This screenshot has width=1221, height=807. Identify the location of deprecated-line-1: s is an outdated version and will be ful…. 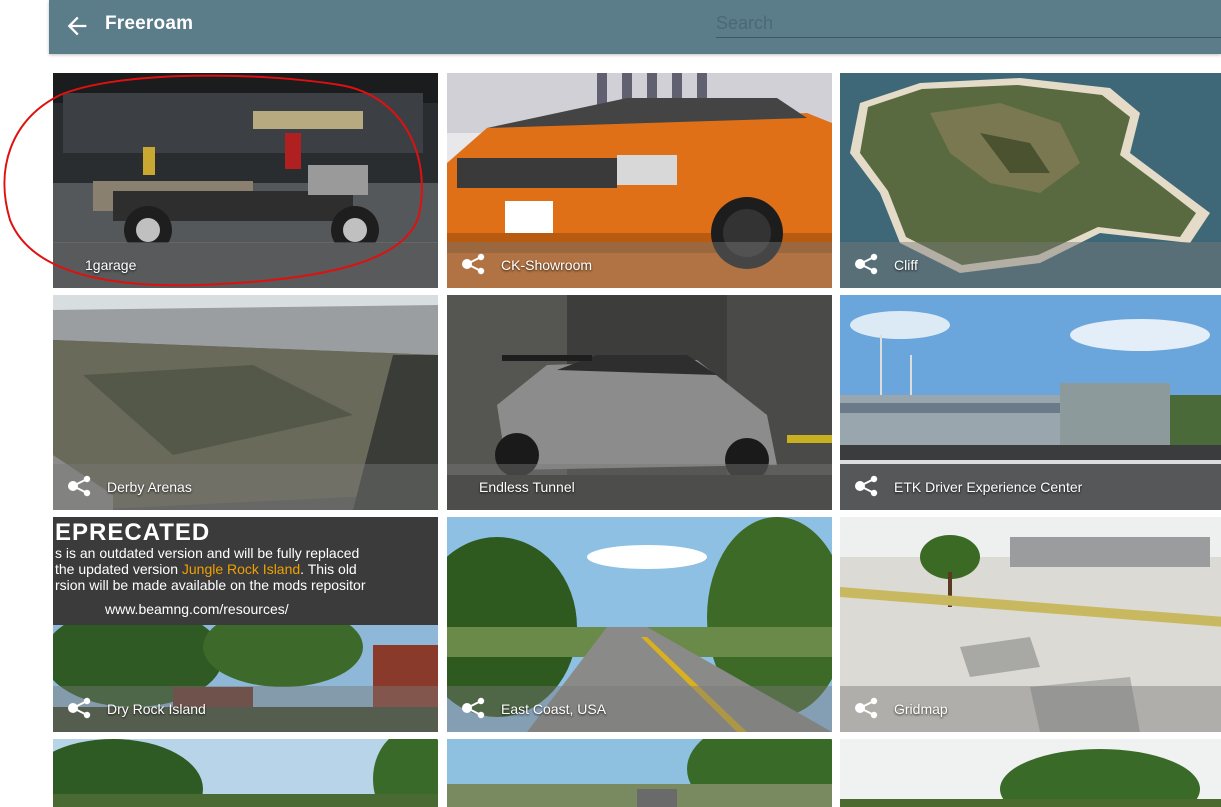
(207, 553).